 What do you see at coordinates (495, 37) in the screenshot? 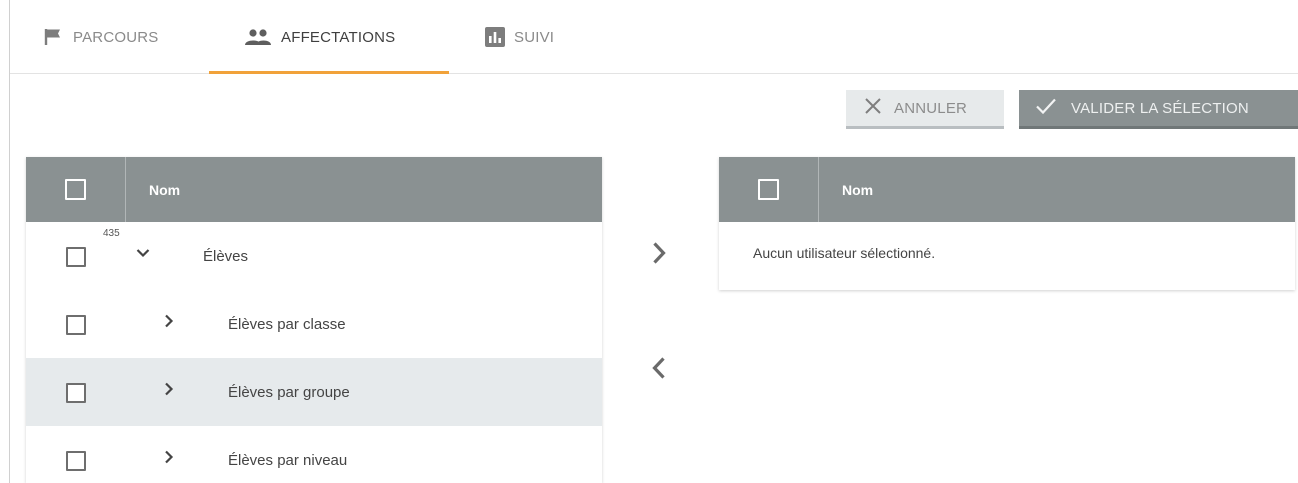
I see `bar-chart-icon` at bounding box center [495, 37].